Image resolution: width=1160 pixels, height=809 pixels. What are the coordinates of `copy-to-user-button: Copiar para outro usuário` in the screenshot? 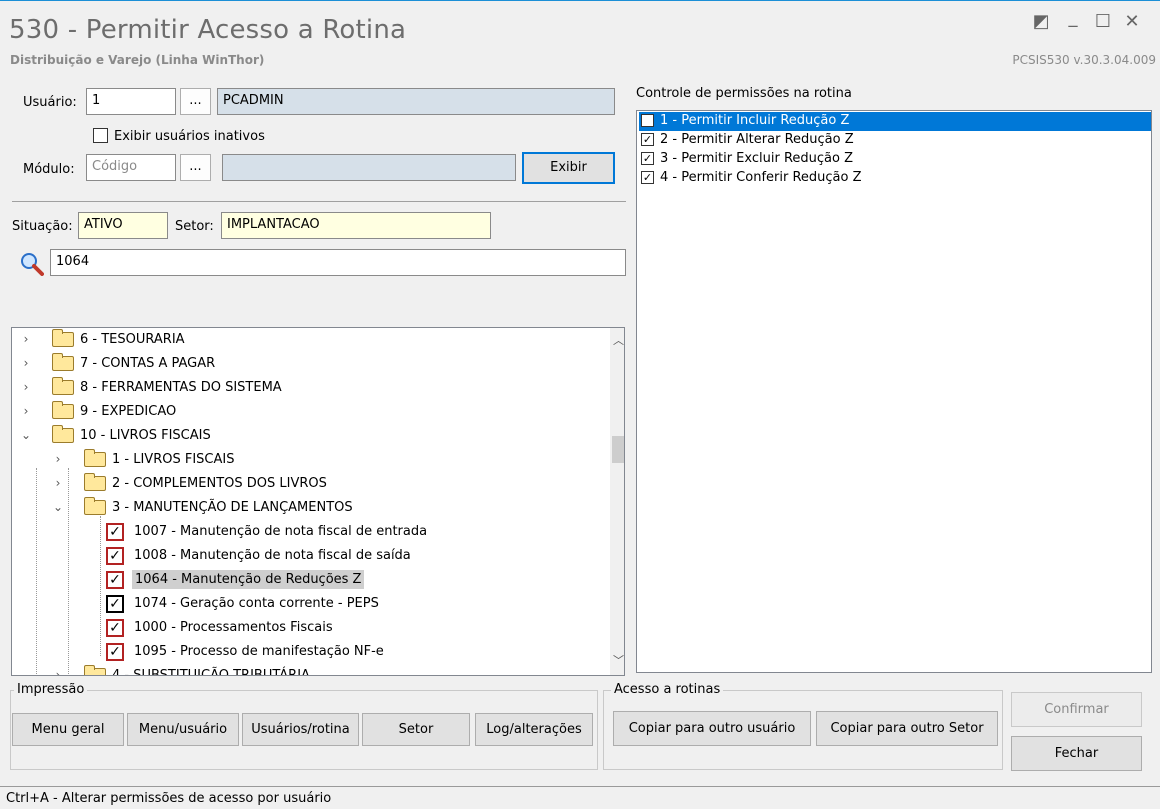 It's located at (712, 728).